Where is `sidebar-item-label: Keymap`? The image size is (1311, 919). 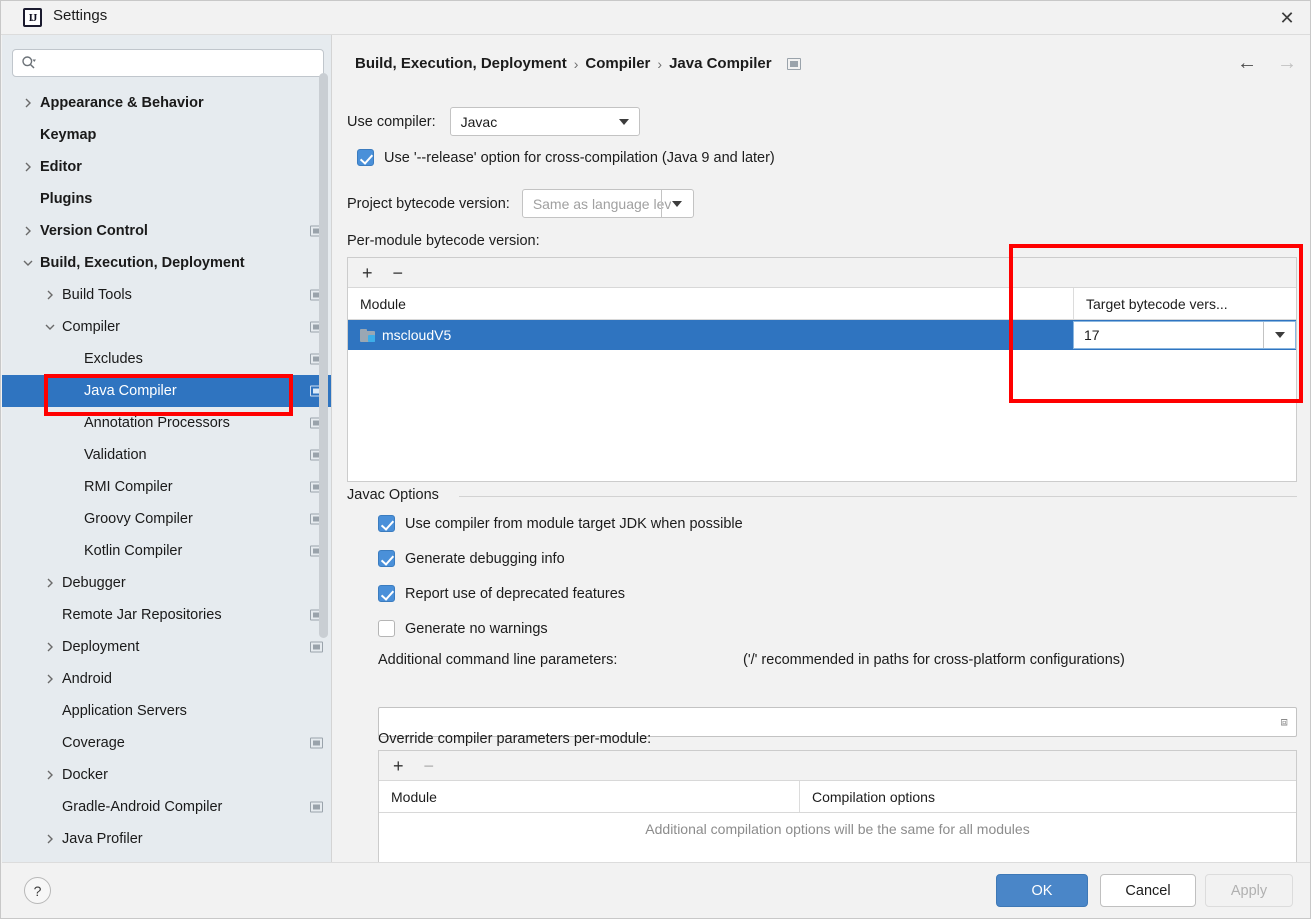
sidebar-item-label: Keymap is located at coordinates (68, 135).